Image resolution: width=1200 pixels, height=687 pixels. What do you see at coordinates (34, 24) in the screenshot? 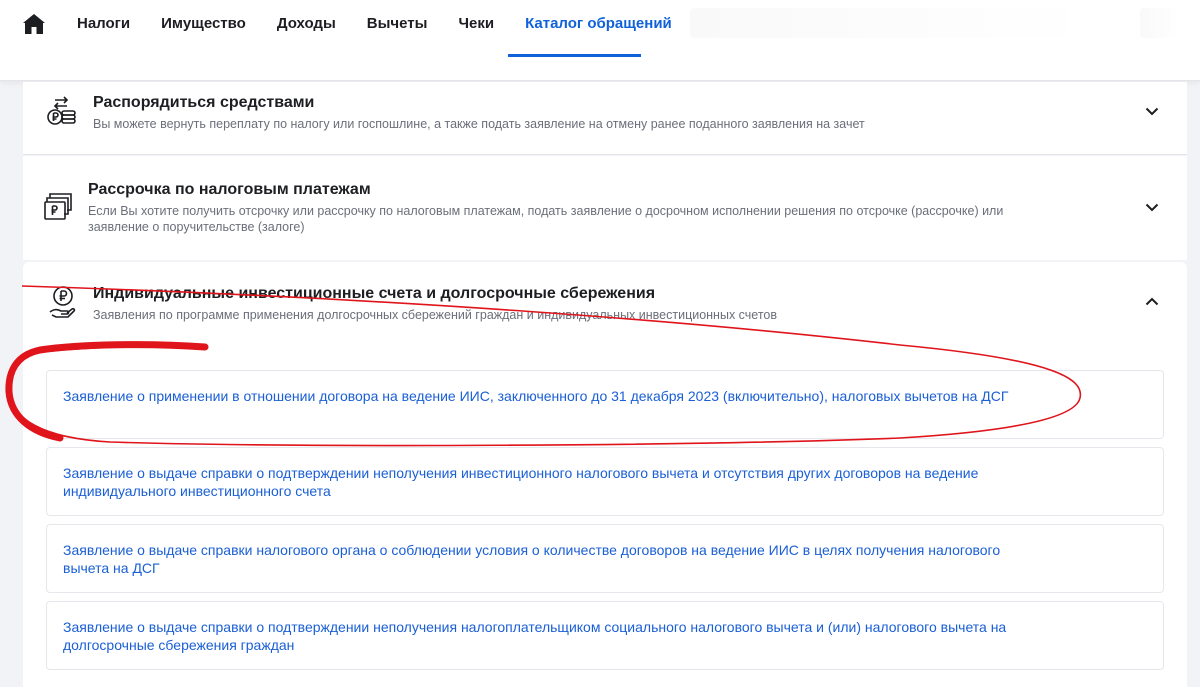
I see `home-icon` at bounding box center [34, 24].